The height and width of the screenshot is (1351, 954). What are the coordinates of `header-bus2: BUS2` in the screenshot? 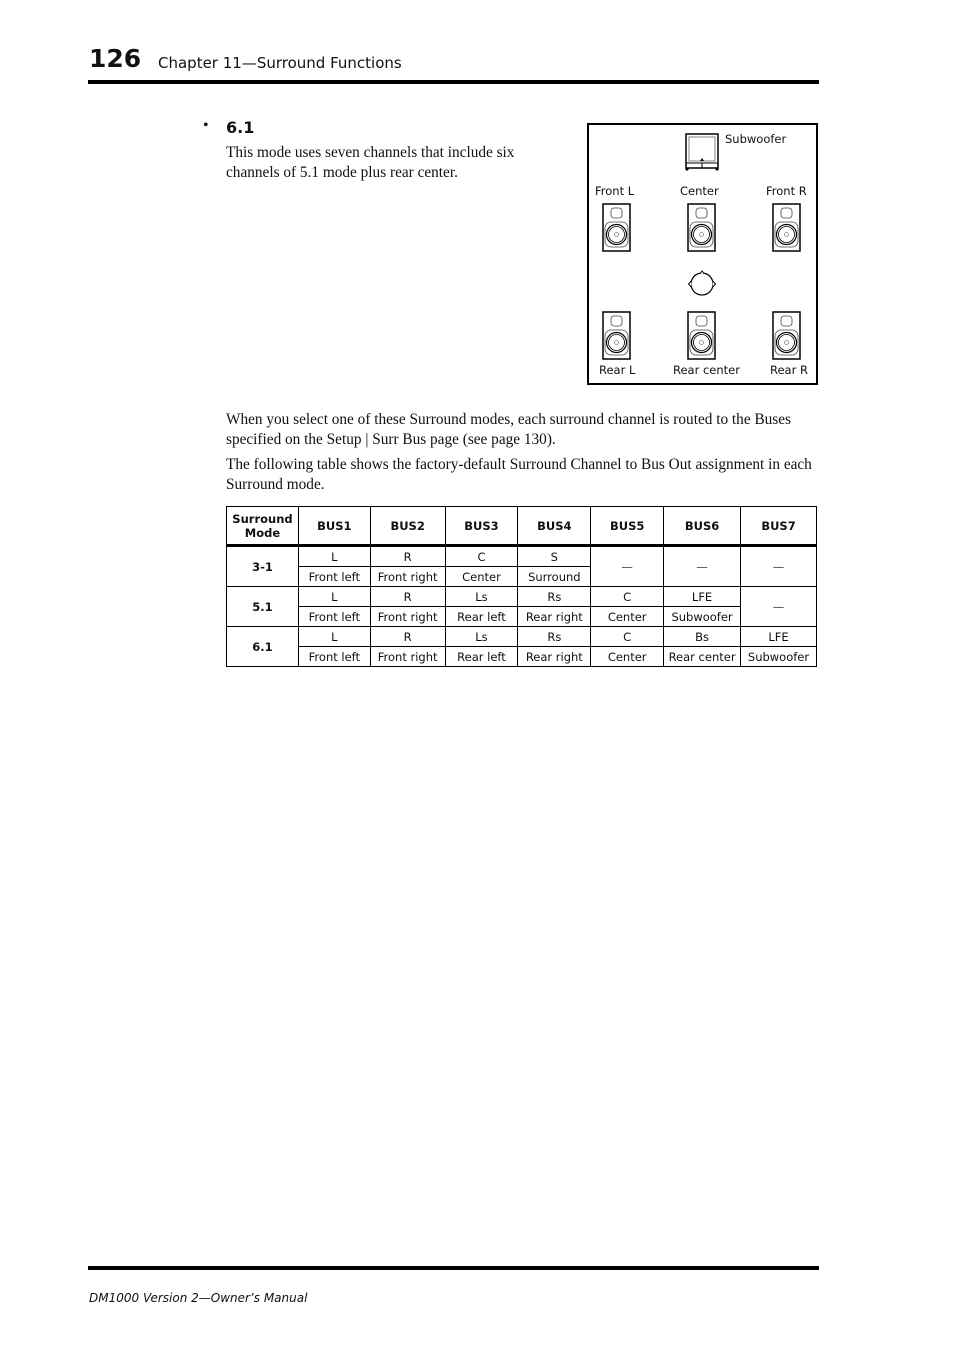 It's located at (407, 526).